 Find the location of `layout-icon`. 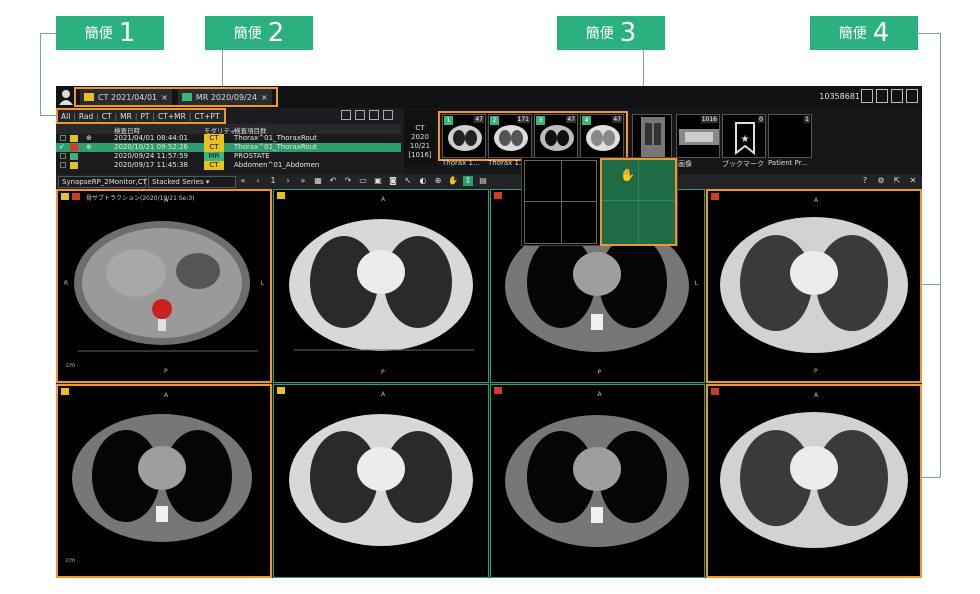

layout-icon is located at coordinates (912, 96).